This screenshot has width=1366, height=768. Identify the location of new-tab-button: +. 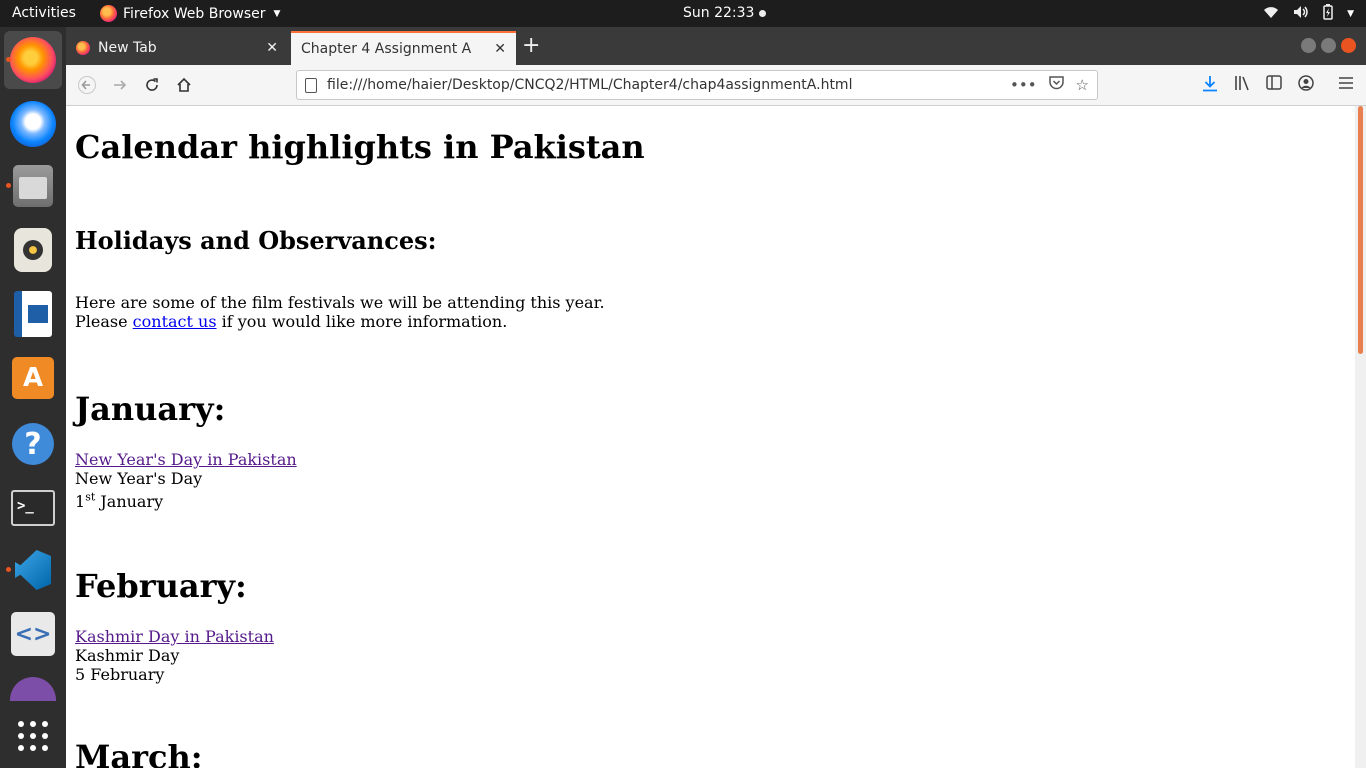
(531, 46).